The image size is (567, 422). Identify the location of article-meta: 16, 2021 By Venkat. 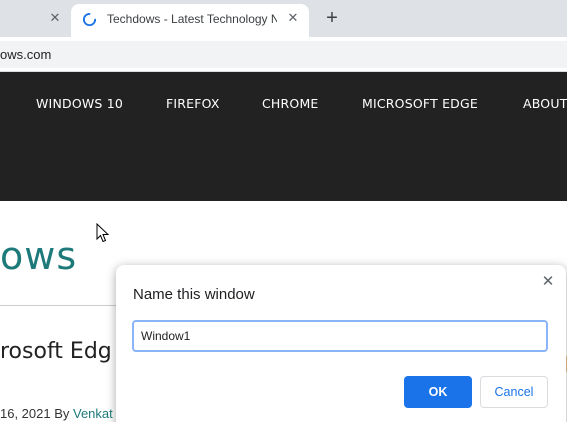
(56, 413).